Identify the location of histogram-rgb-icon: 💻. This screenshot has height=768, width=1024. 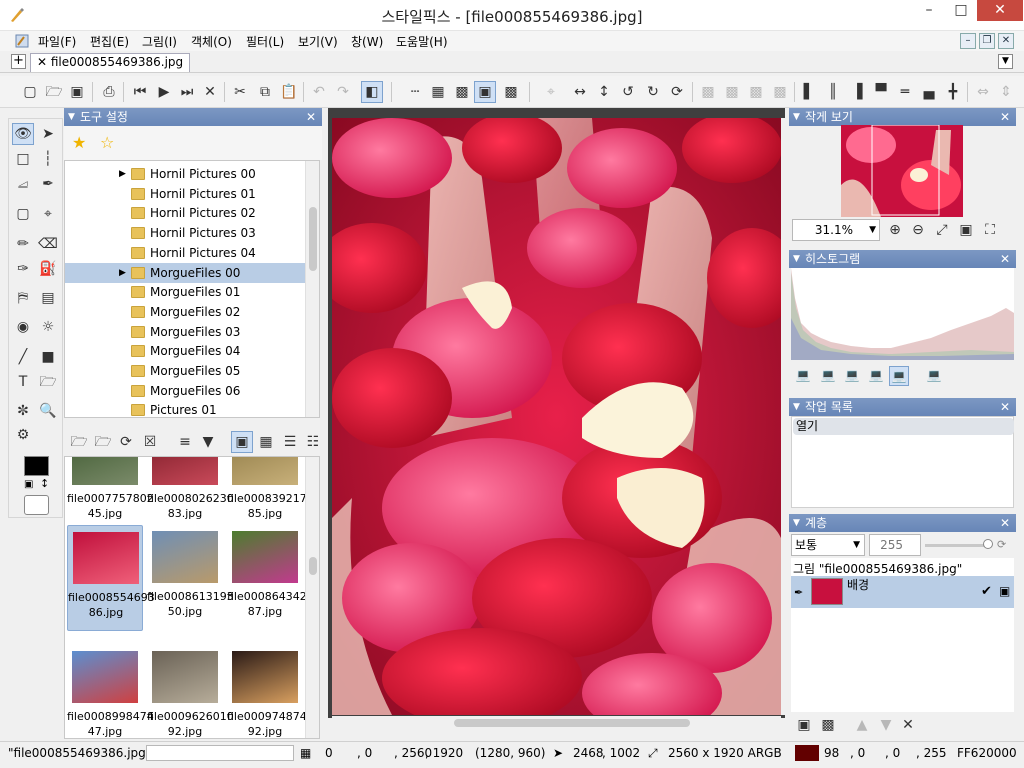
(803, 376).